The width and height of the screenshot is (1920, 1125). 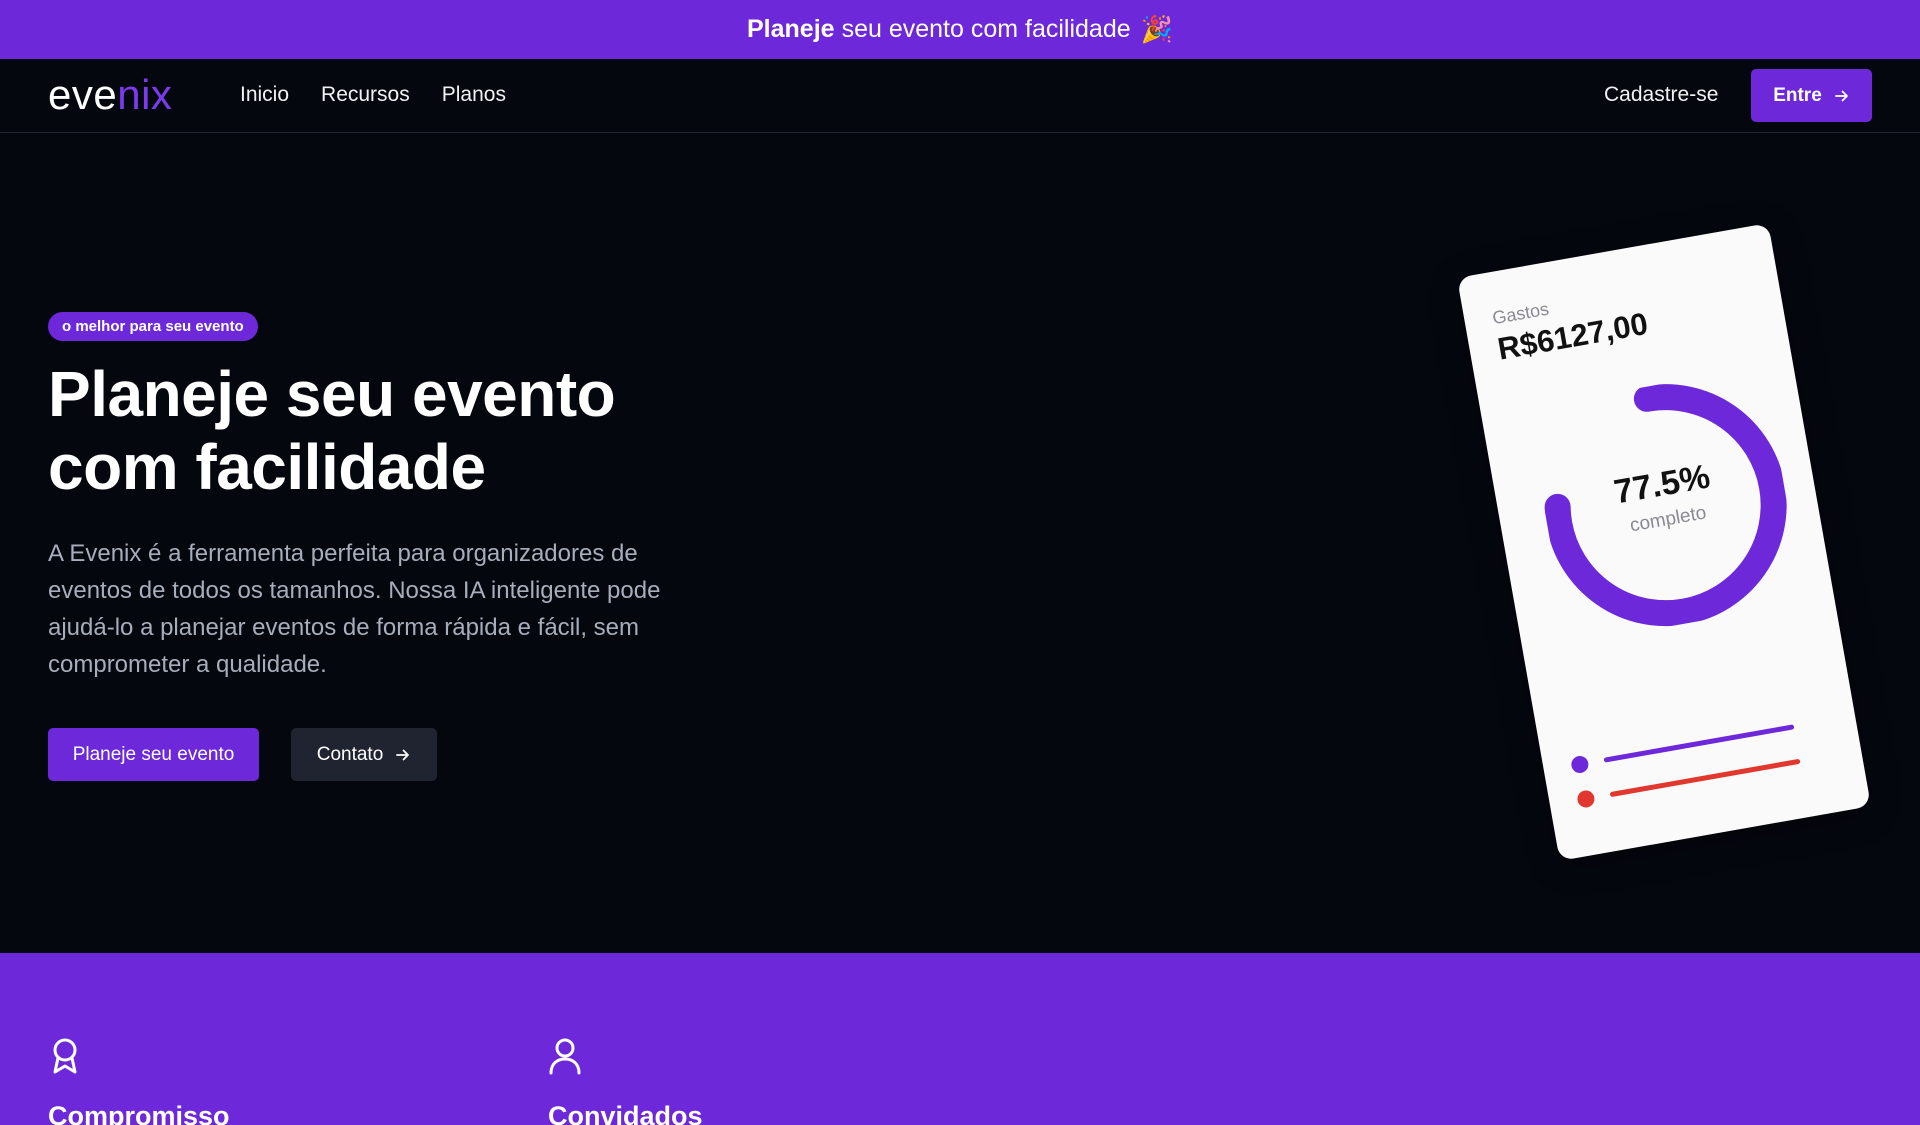 I want to click on logo-part1: eve, so click(x=83, y=94).